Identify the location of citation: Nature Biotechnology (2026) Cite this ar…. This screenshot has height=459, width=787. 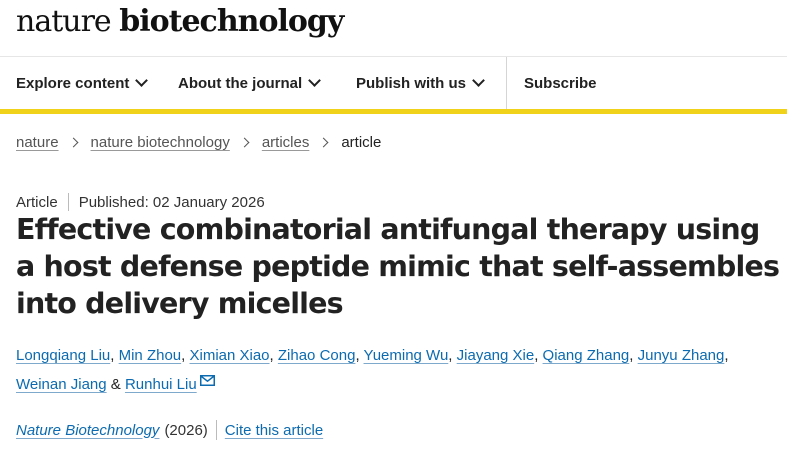
(169, 430).